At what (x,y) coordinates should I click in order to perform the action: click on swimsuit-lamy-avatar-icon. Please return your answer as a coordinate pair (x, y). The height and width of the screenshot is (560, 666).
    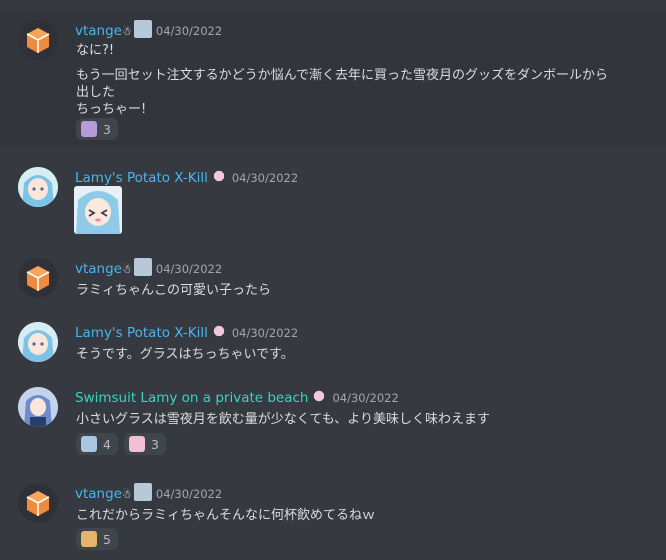
    Looking at the image, I should click on (38, 407).